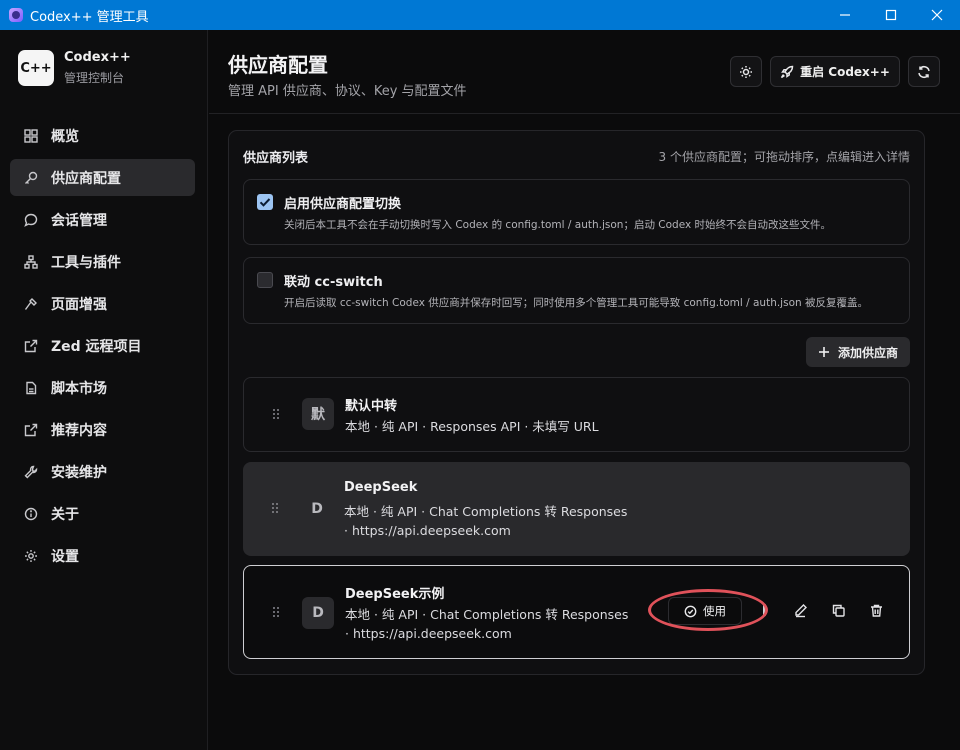 Image resolution: width=960 pixels, height=750 pixels. What do you see at coordinates (937, 15) in the screenshot?
I see `close-button` at bounding box center [937, 15].